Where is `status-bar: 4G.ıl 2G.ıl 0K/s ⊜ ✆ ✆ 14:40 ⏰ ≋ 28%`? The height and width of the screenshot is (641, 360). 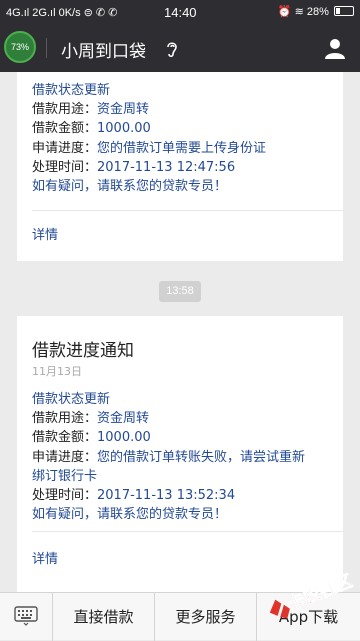 status-bar: 4G.ıl 2G.ıl 0K/s ⊜ ✆ ✆ 14:40 ⏰ ≋ 28% is located at coordinates (180, 12).